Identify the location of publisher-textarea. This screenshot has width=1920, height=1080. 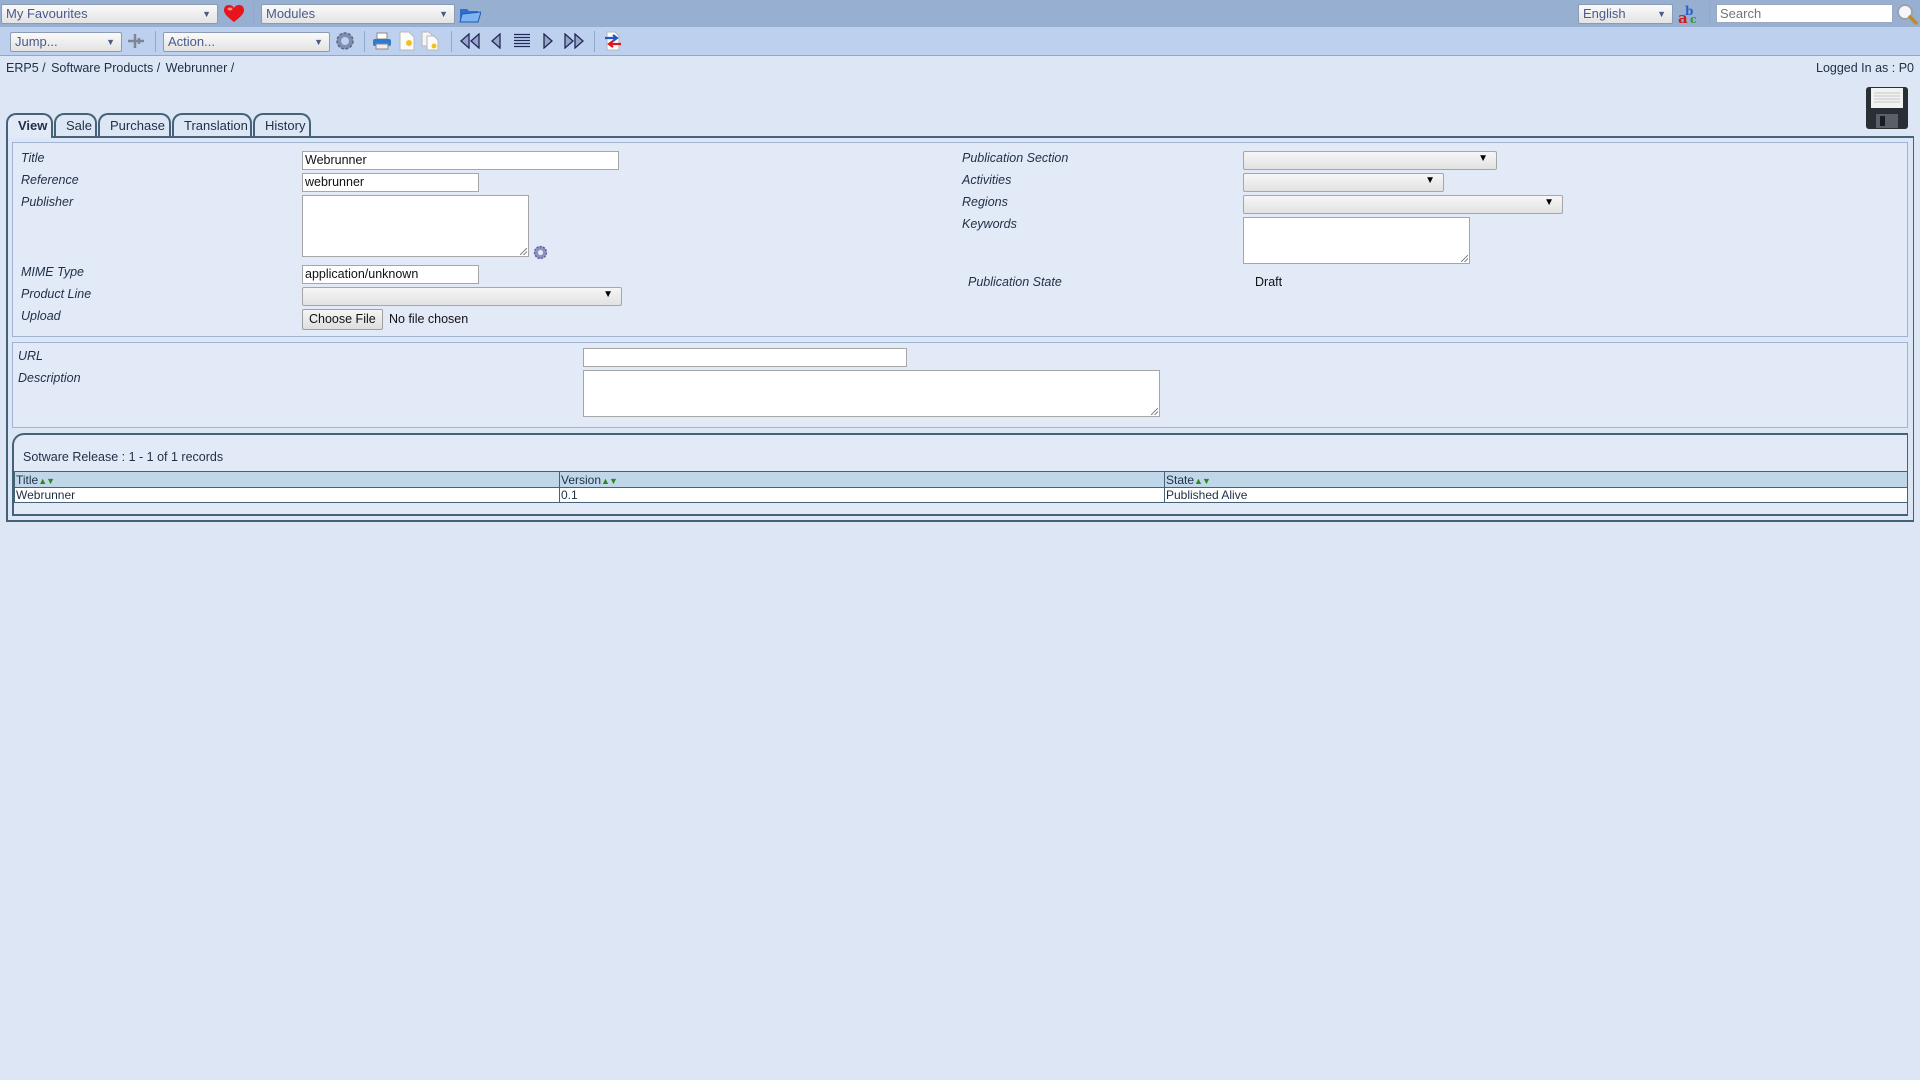
(415, 226).